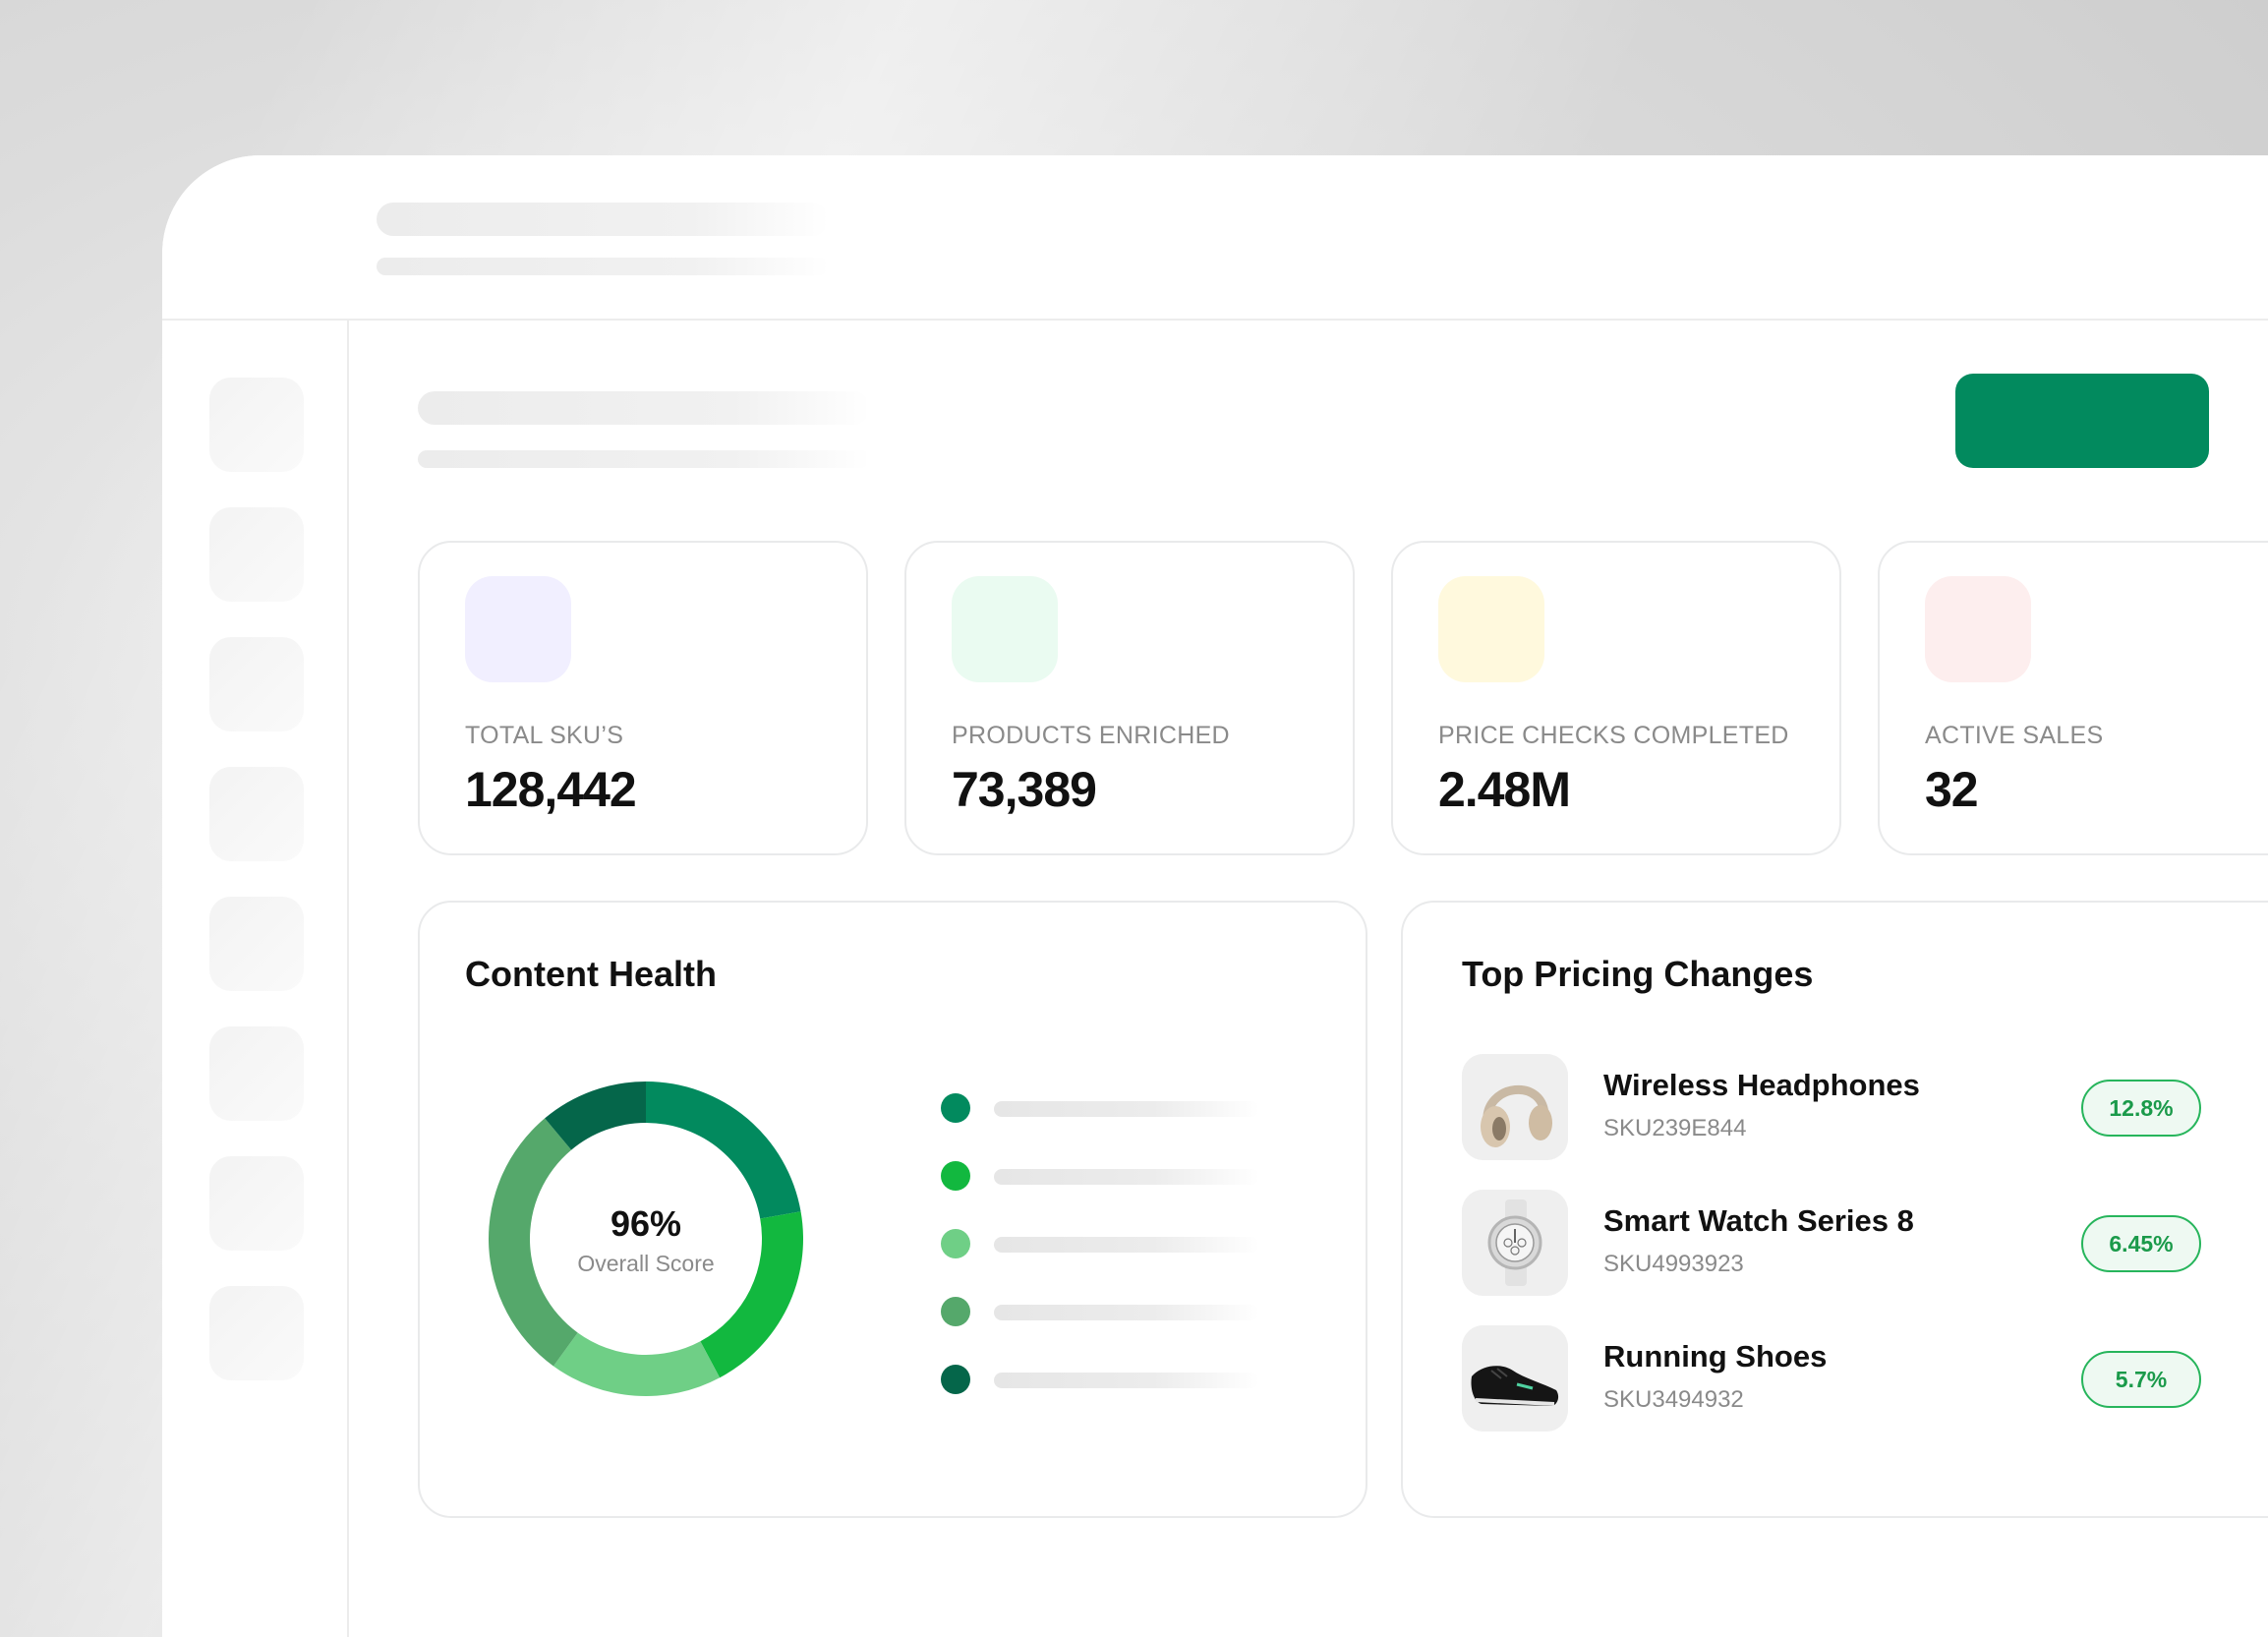  I want to click on sidebar, so click(255, 979).